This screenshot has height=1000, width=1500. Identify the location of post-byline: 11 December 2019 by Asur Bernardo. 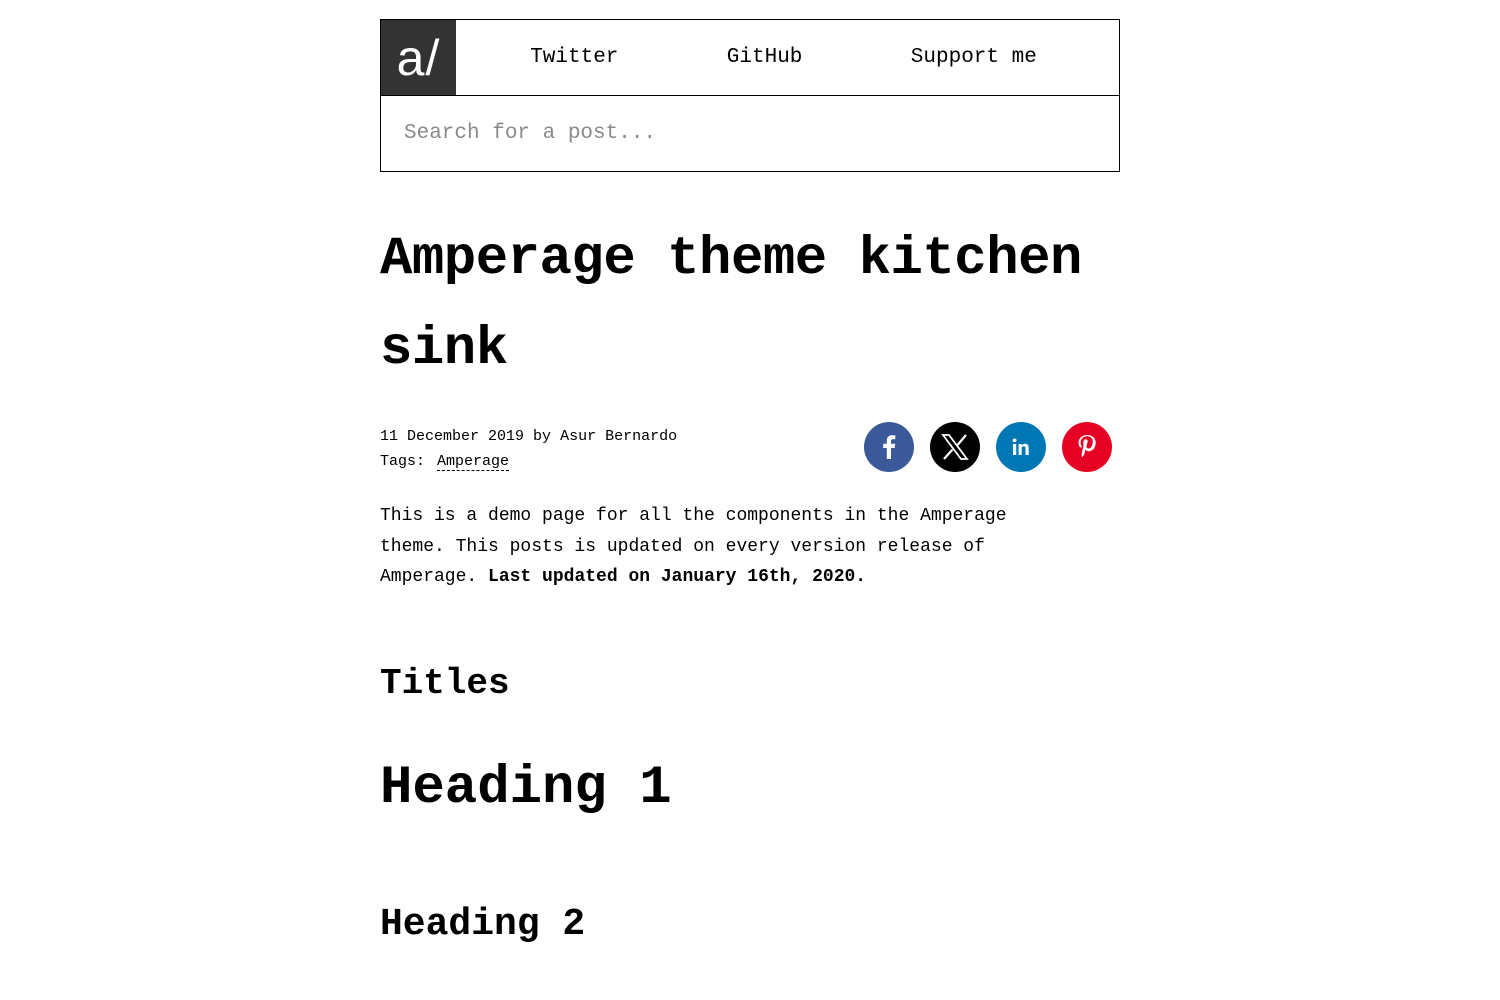
(528, 436).